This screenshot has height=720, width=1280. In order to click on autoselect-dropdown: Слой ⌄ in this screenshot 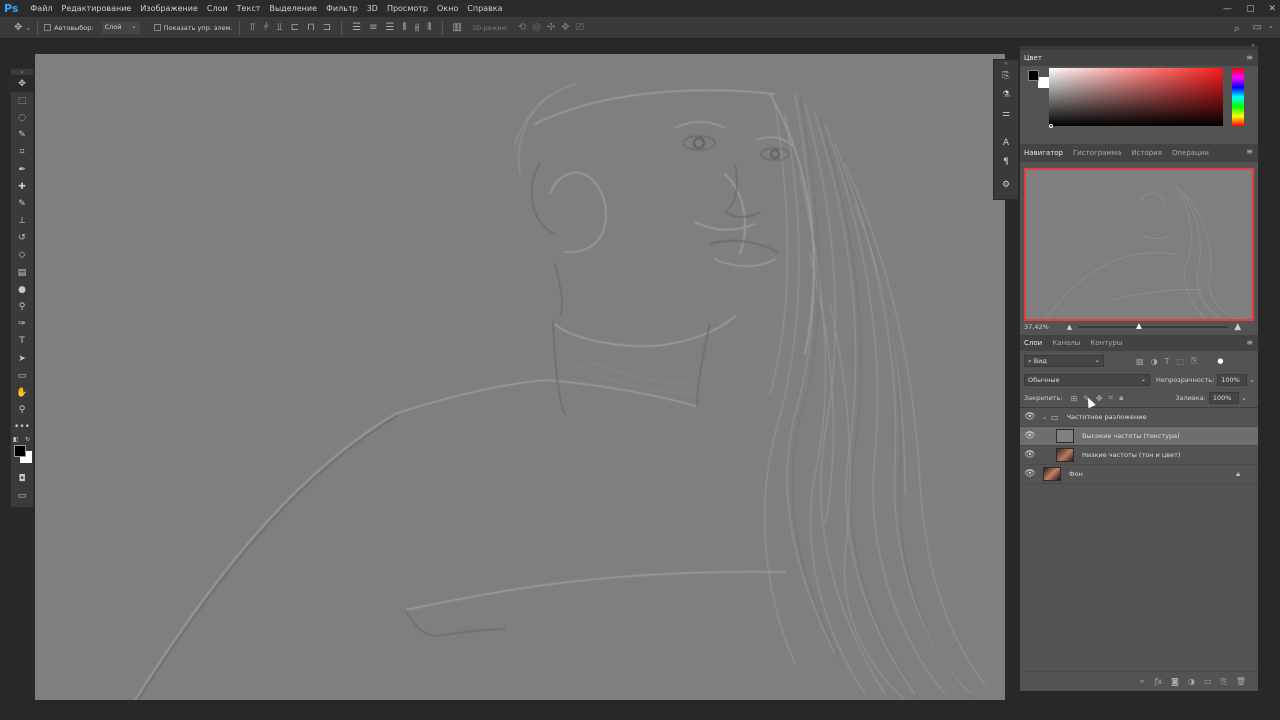, I will do `click(120, 27)`.